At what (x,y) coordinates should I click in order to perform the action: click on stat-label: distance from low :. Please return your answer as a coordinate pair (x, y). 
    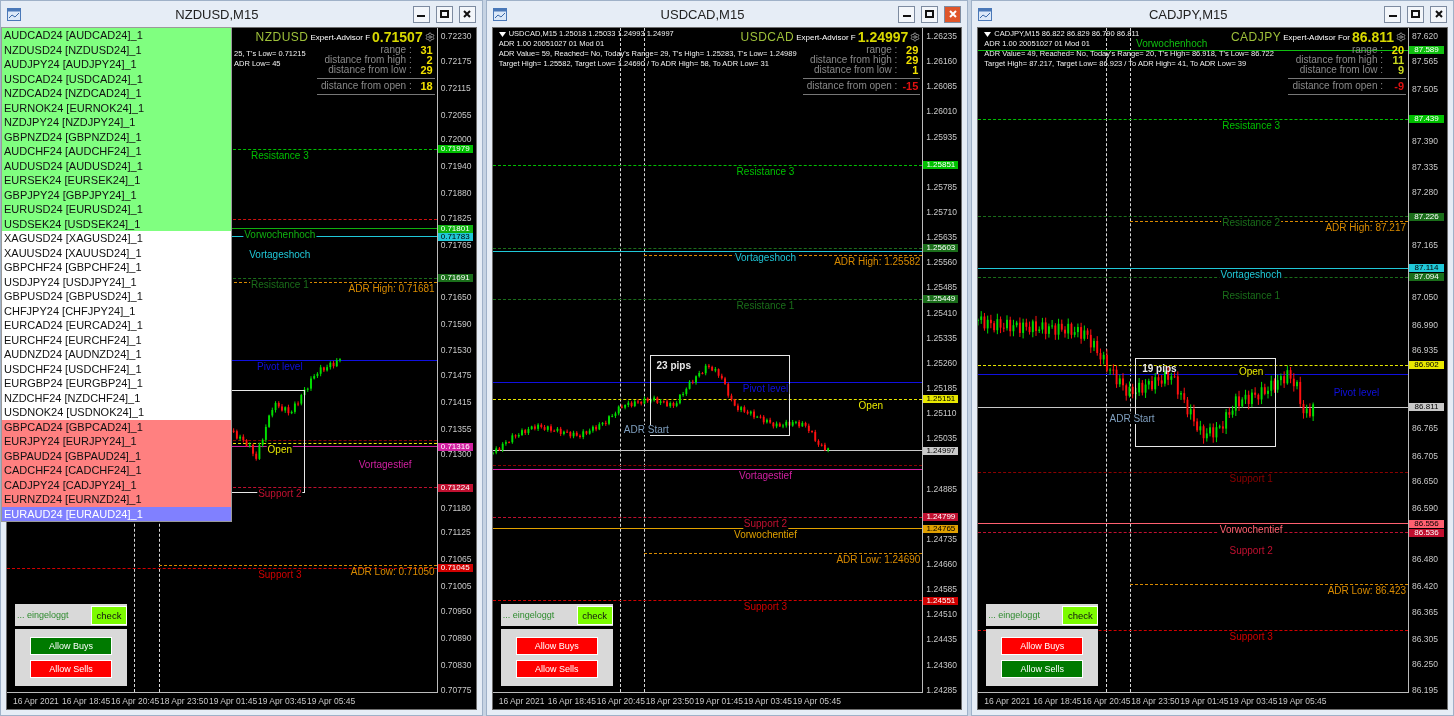
    Looking at the image, I should click on (1341, 70).